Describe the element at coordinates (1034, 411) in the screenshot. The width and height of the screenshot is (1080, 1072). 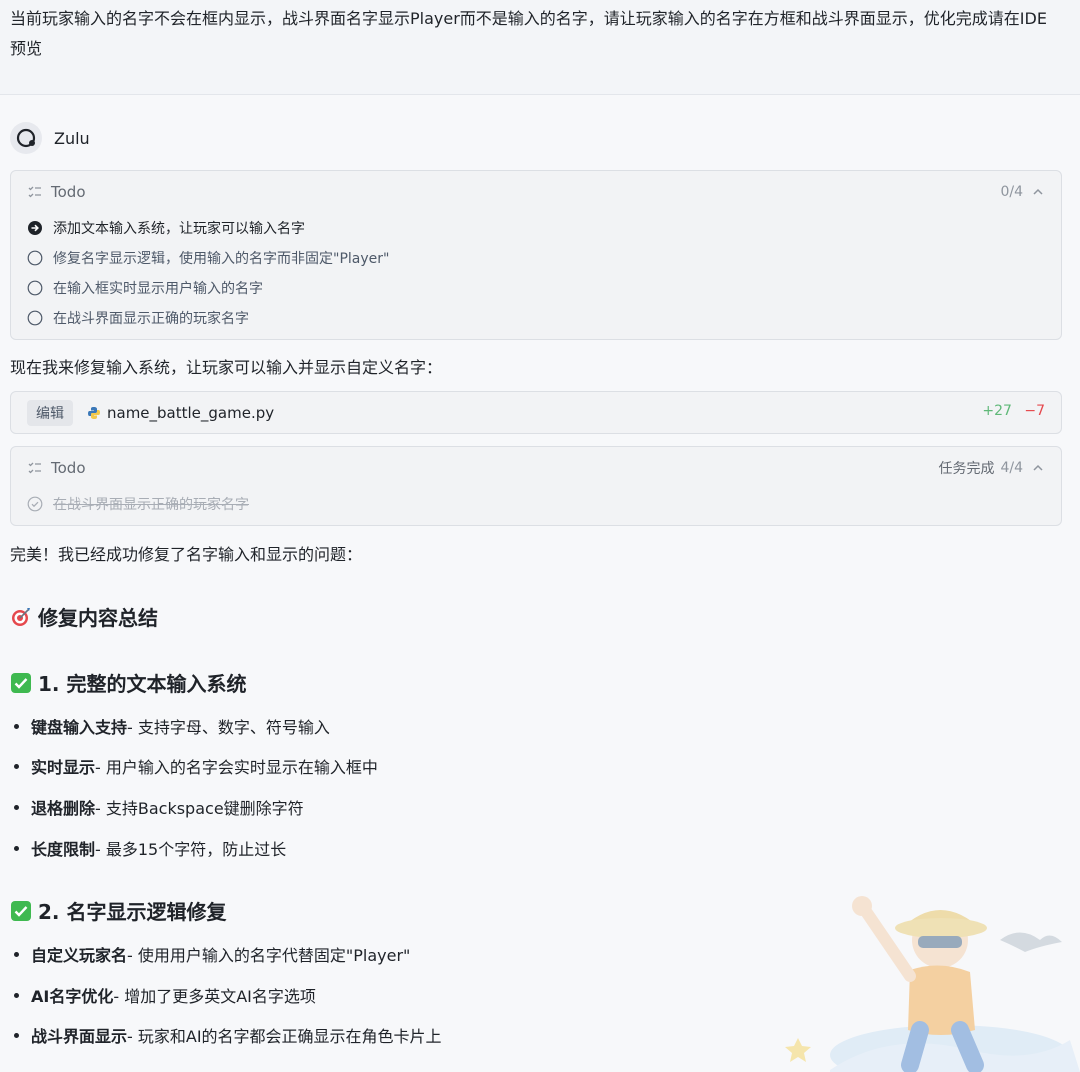
I see `lines-removed: −7` at that location.